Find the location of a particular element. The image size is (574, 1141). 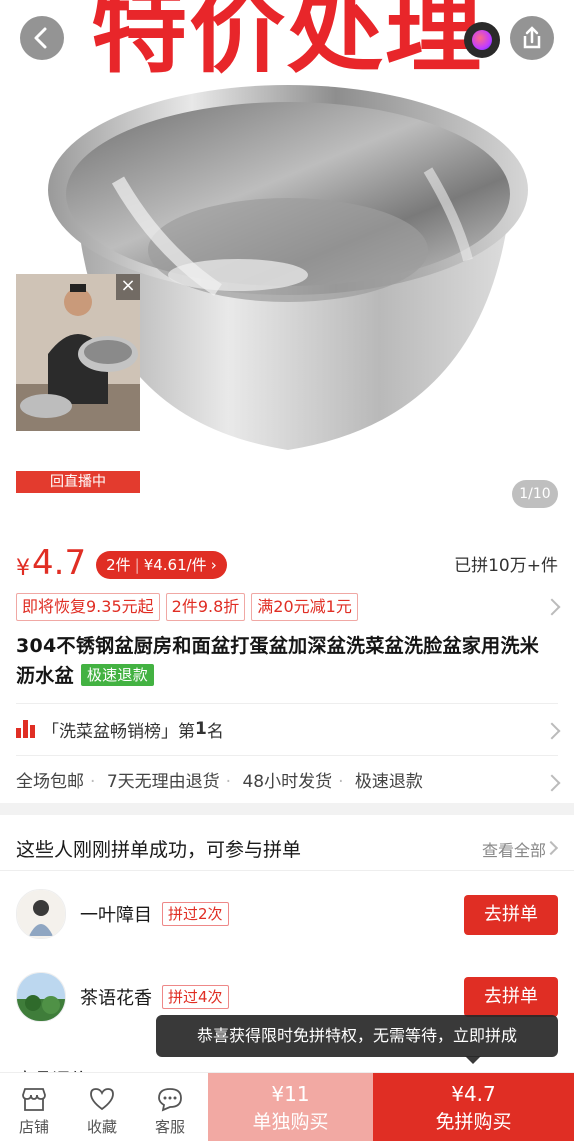

chevron-right-icon: › is located at coordinates (213, 565).